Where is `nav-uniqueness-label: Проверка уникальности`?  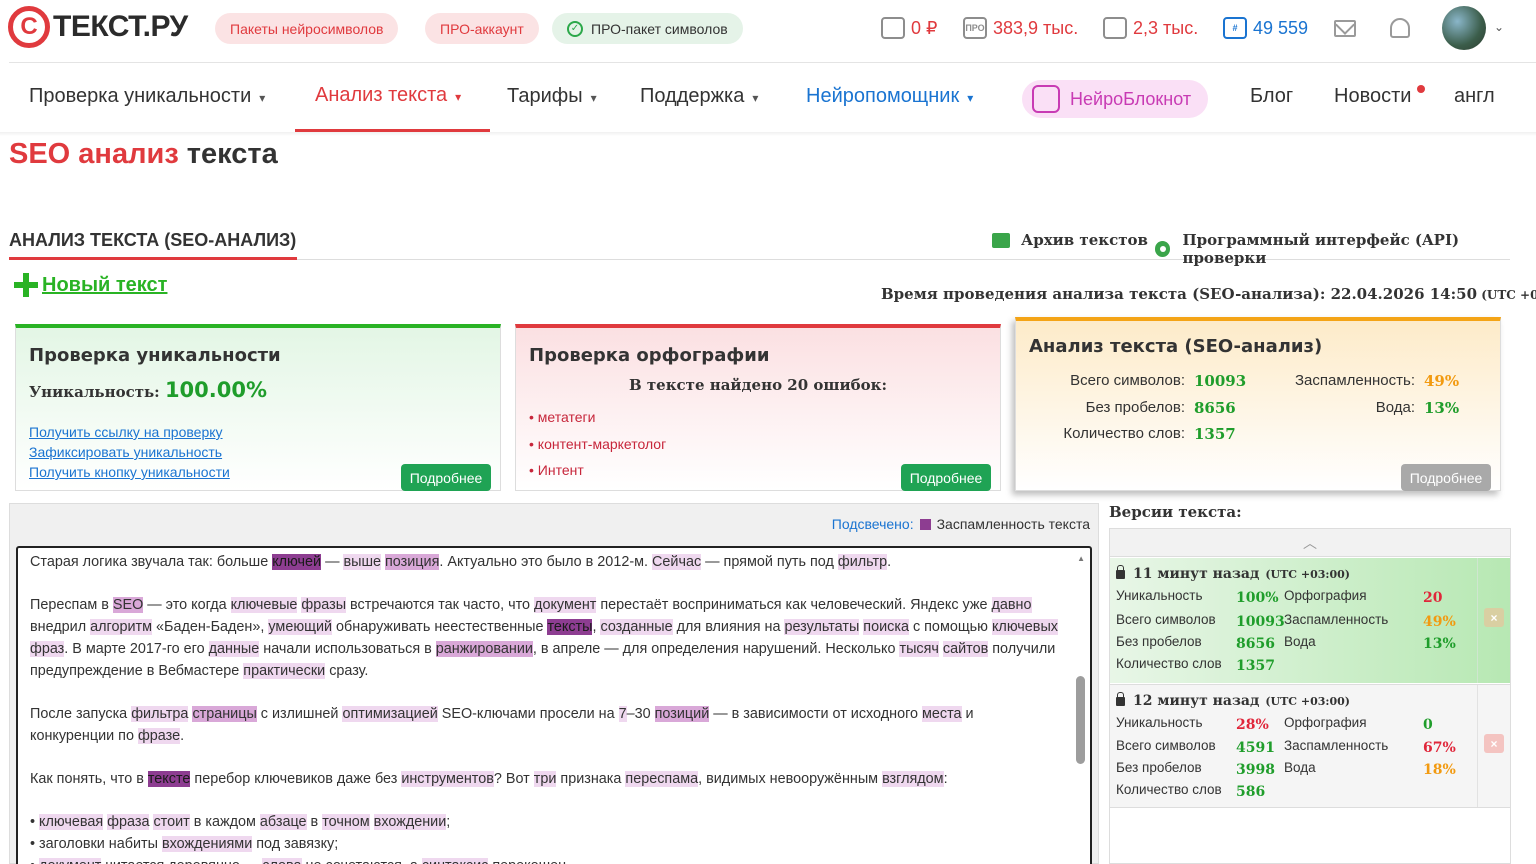
nav-uniqueness-label: Проверка уникальности is located at coordinates (140, 96).